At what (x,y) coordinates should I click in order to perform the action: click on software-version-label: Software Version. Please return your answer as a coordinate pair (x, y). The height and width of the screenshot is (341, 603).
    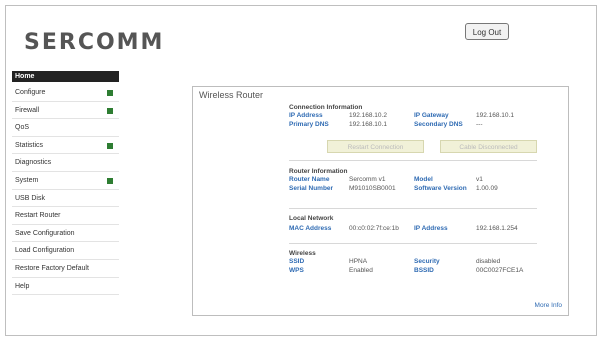
    Looking at the image, I should click on (440, 188).